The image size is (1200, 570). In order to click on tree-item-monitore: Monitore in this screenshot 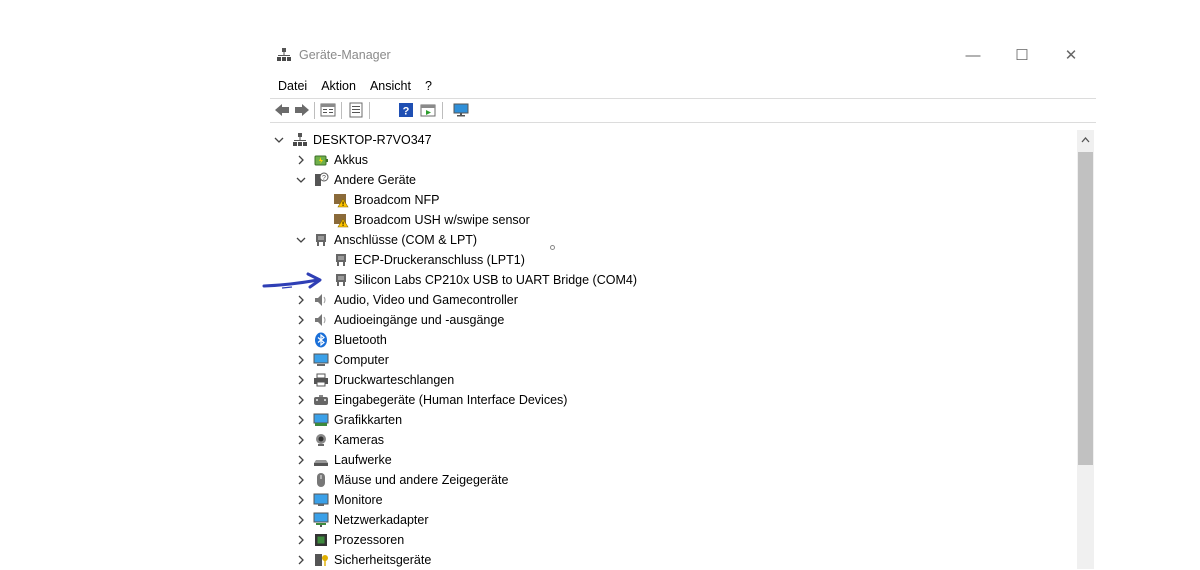, I will do `click(339, 500)`.